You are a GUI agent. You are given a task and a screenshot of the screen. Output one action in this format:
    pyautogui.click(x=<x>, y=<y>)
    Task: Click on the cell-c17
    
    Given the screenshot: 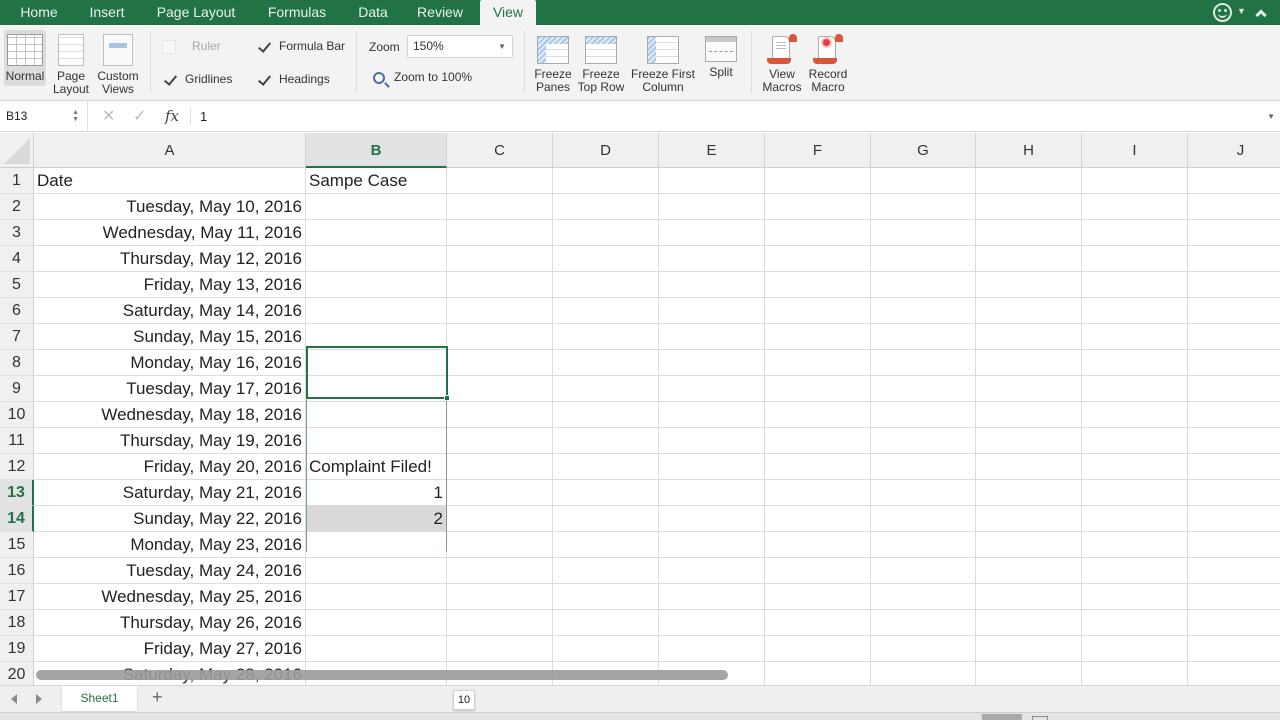 What is the action you would take?
    pyautogui.click(x=500, y=597)
    